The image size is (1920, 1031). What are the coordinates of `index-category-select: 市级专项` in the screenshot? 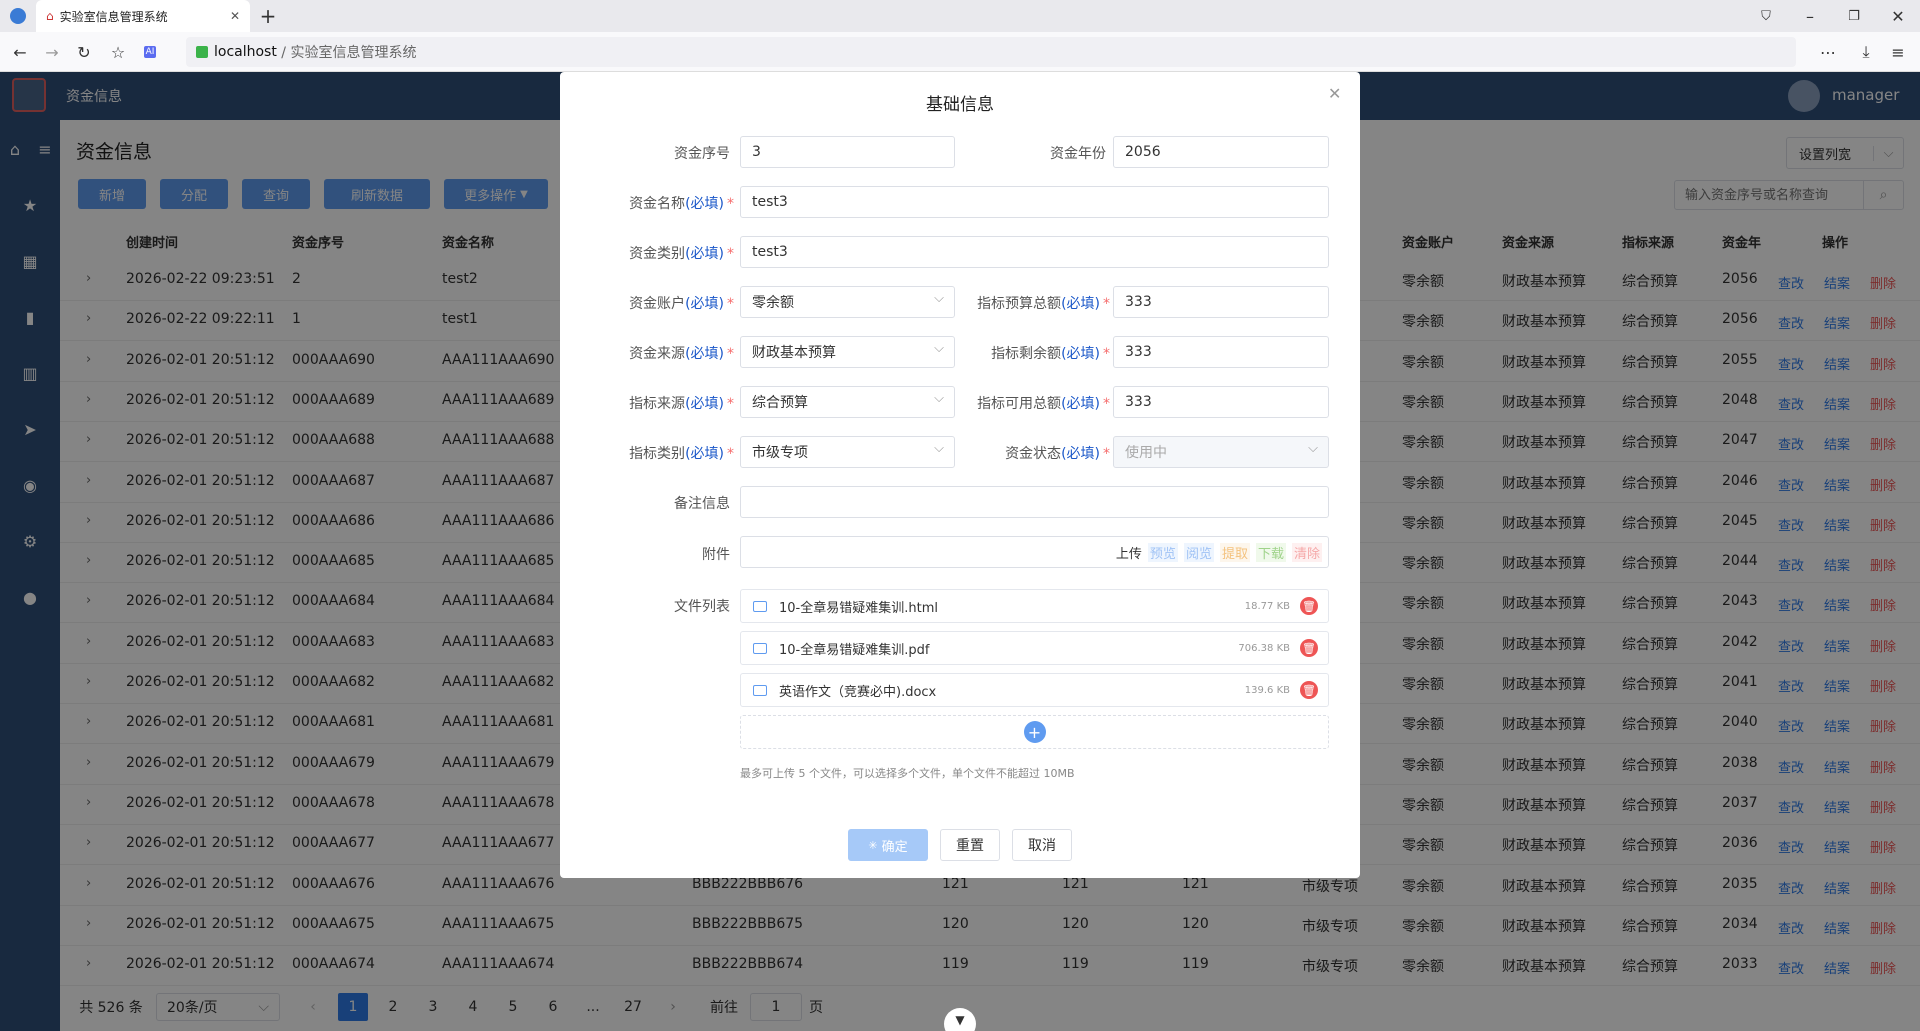 It's located at (847, 452).